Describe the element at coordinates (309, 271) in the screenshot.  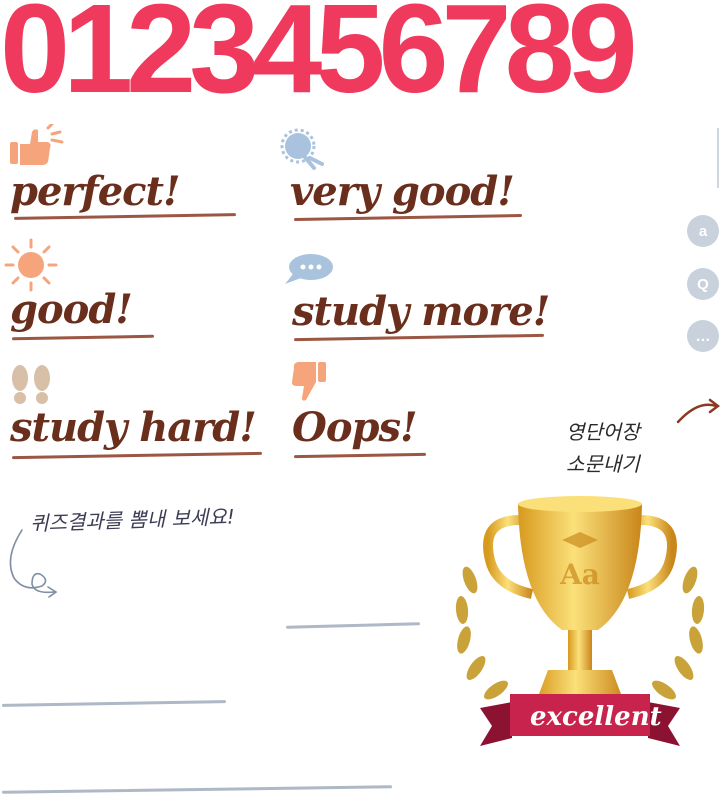
I see `speech-bubble-icon` at that location.